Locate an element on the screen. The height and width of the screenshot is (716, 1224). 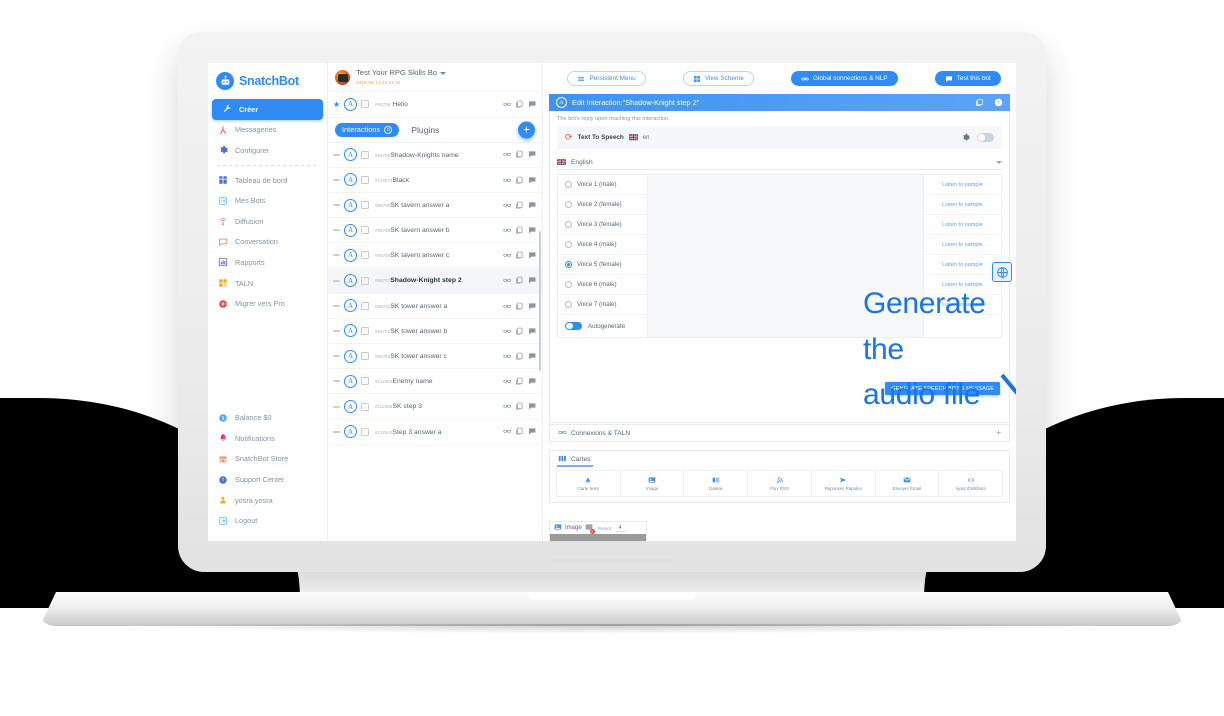
autogenerate-row: Autogenerate is located at coordinates (602, 326).